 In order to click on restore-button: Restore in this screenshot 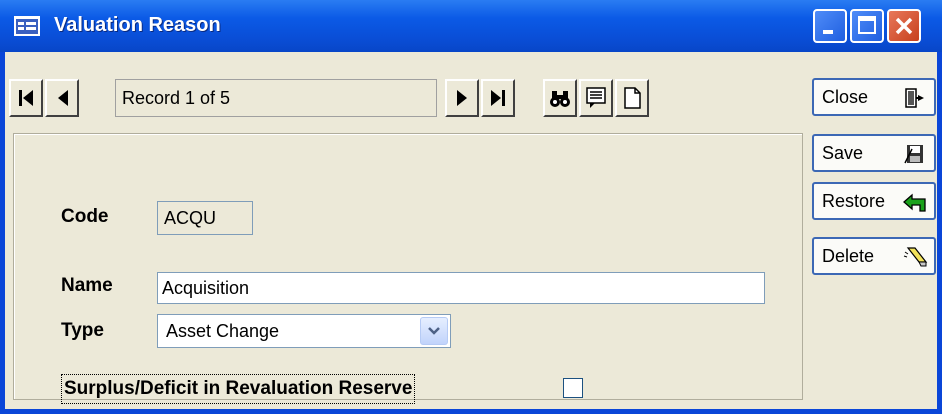, I will do `click(874, 201)`.